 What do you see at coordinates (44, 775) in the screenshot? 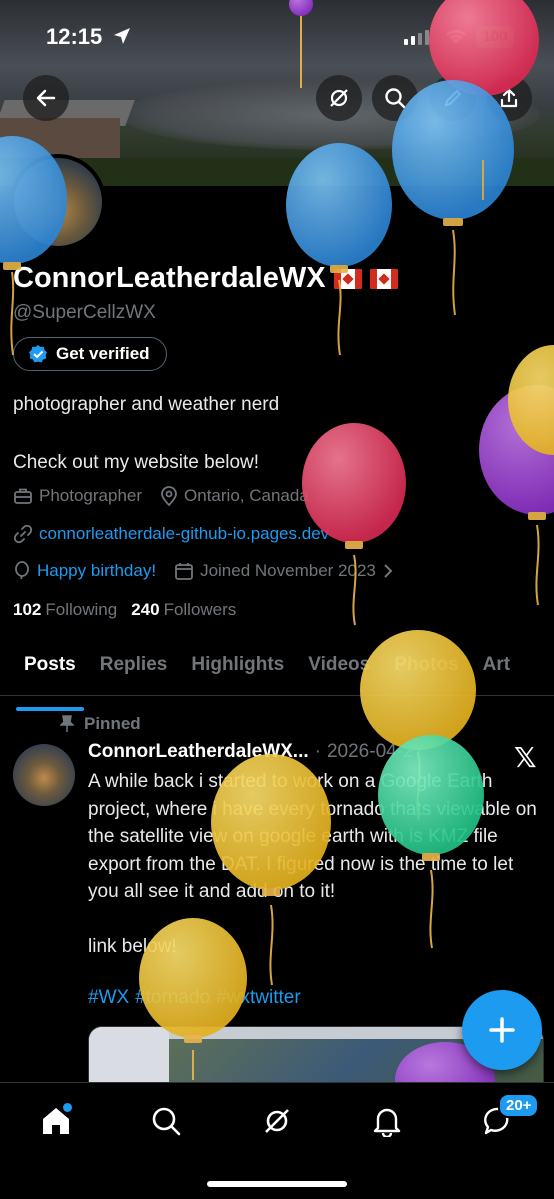
I see `post-author-avatar` at bounding box center [44, 775].